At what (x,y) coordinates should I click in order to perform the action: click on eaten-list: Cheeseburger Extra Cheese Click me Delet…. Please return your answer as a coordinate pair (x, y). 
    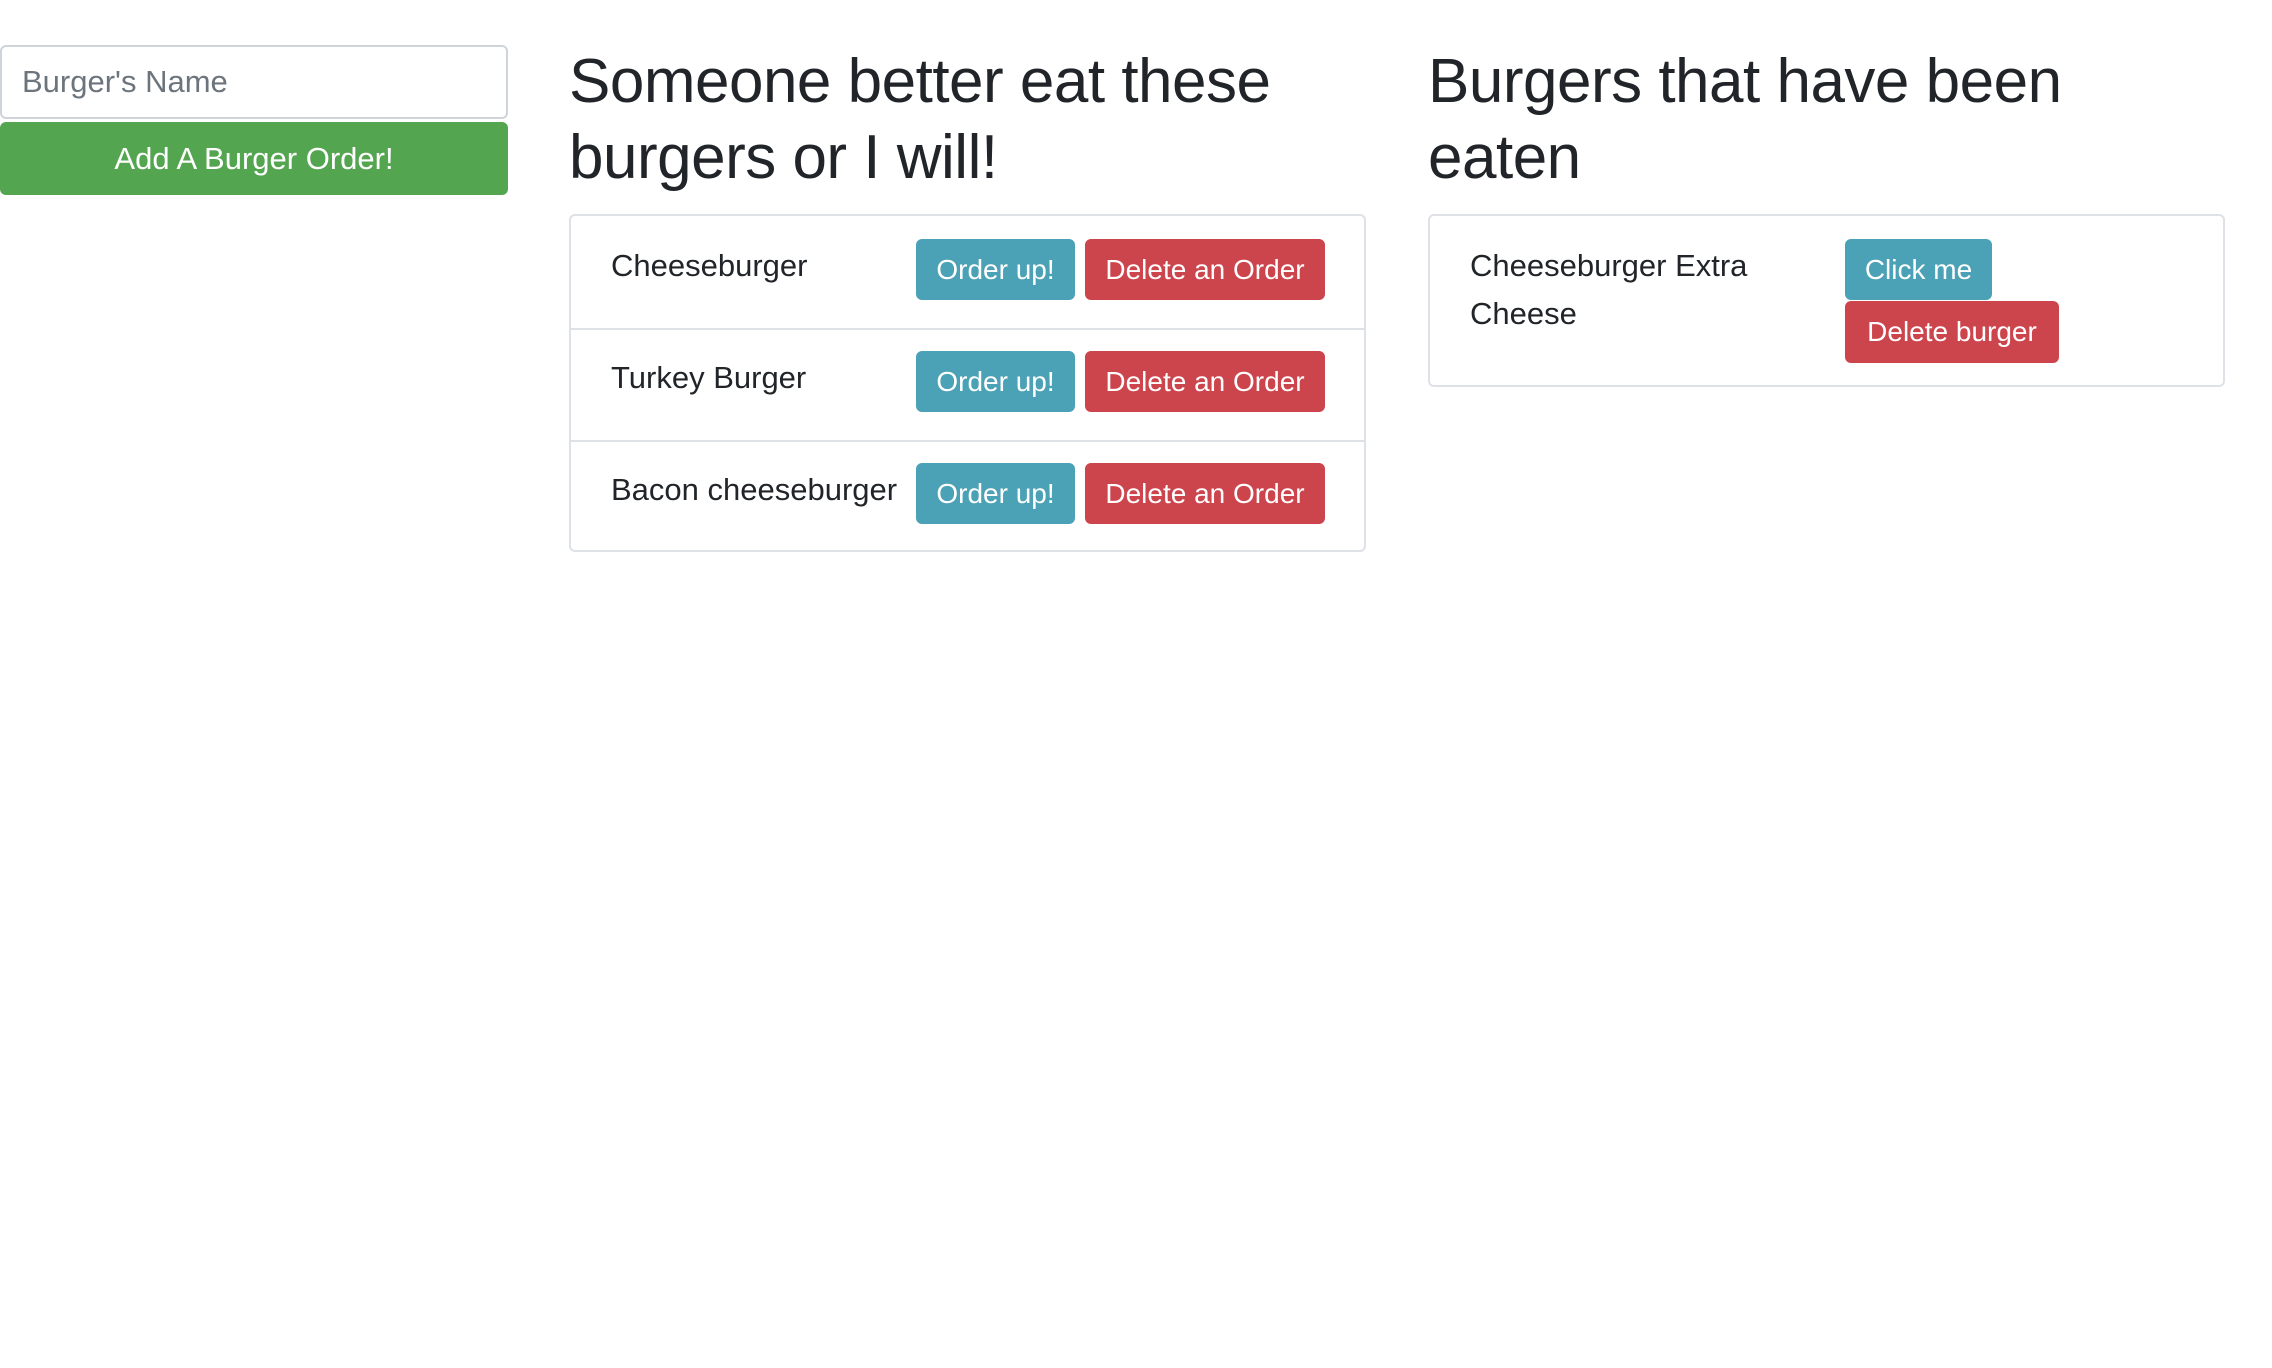
    Looking at the image, I should click on (1826, 300).